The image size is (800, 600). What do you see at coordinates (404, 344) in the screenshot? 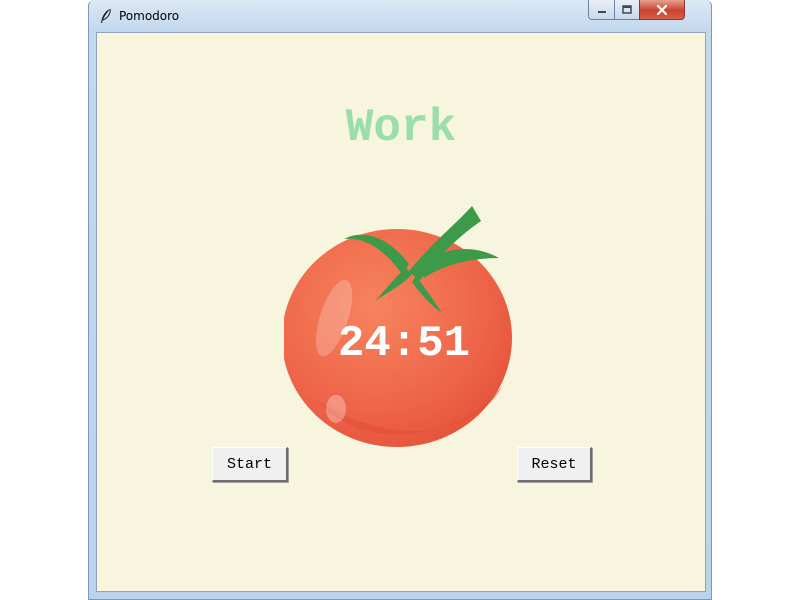
I see `countdown-timer: 24:51` at bounding box center [404, 344].